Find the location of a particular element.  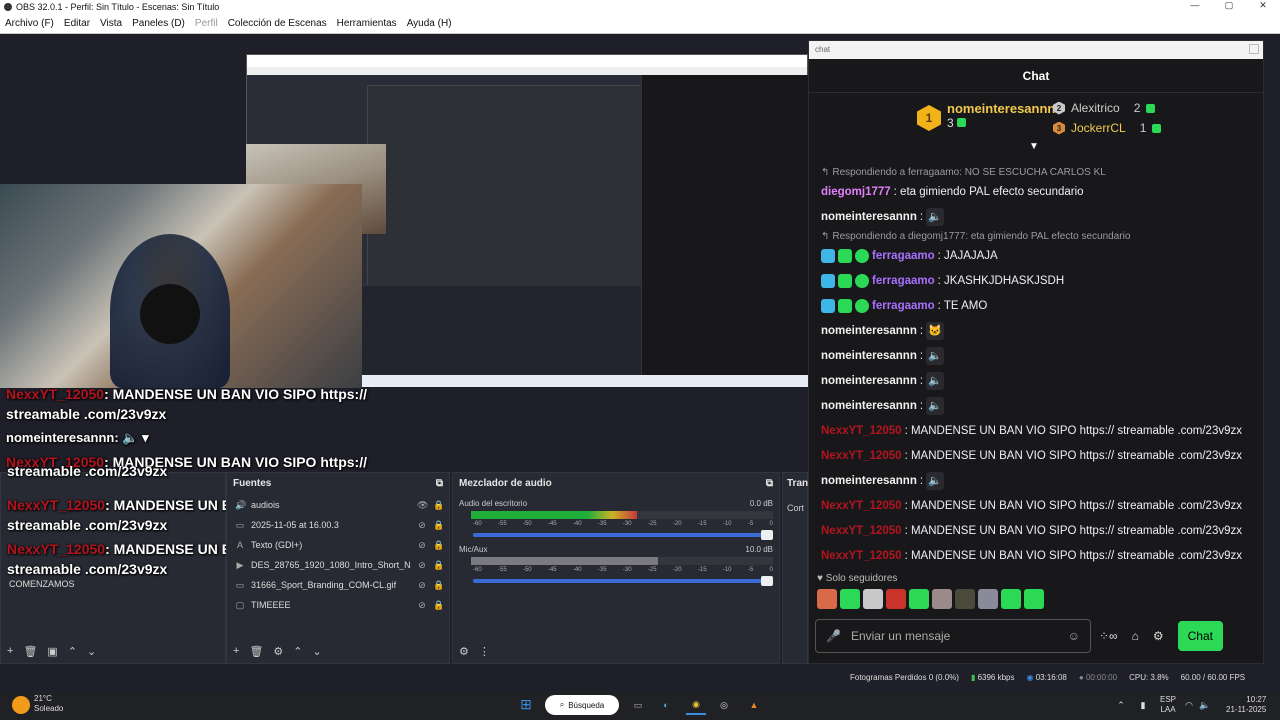

source-item: ▭ 2025-11-05 at 16.00.3 ⊘ 🔒 is located at coordinates (338, 525).